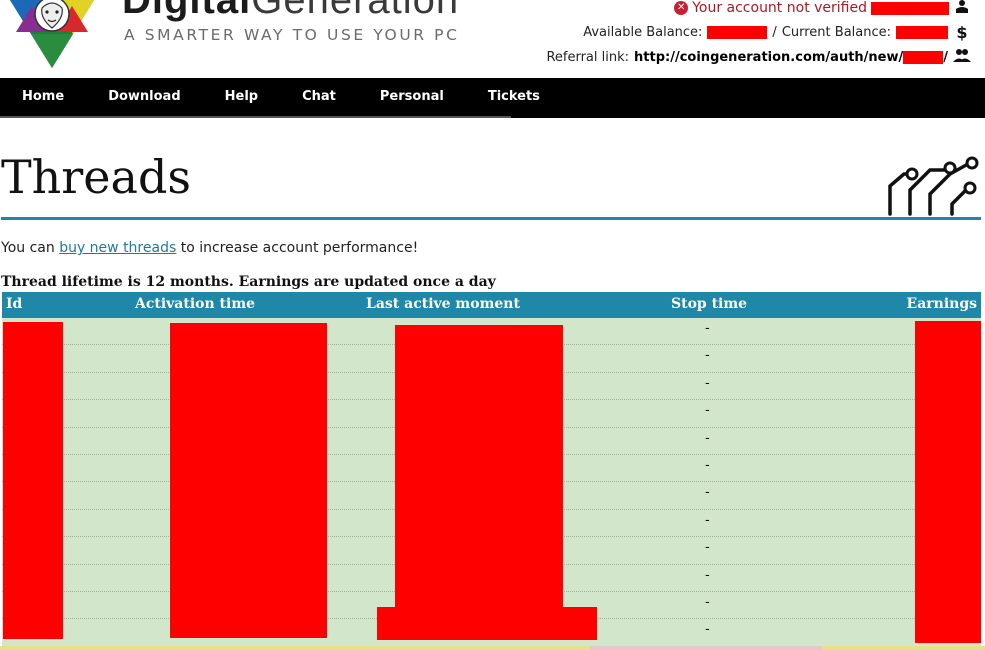 Image resolution: width=985 pixels, height=650 pixels. I want to click on column-header-stop-time: Stop time, so click(709, 304).